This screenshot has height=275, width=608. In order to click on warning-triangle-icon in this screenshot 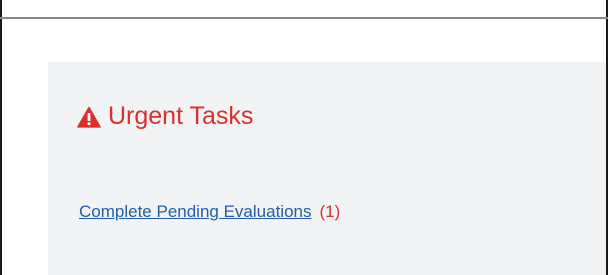, I will do `click(89, 117)`.